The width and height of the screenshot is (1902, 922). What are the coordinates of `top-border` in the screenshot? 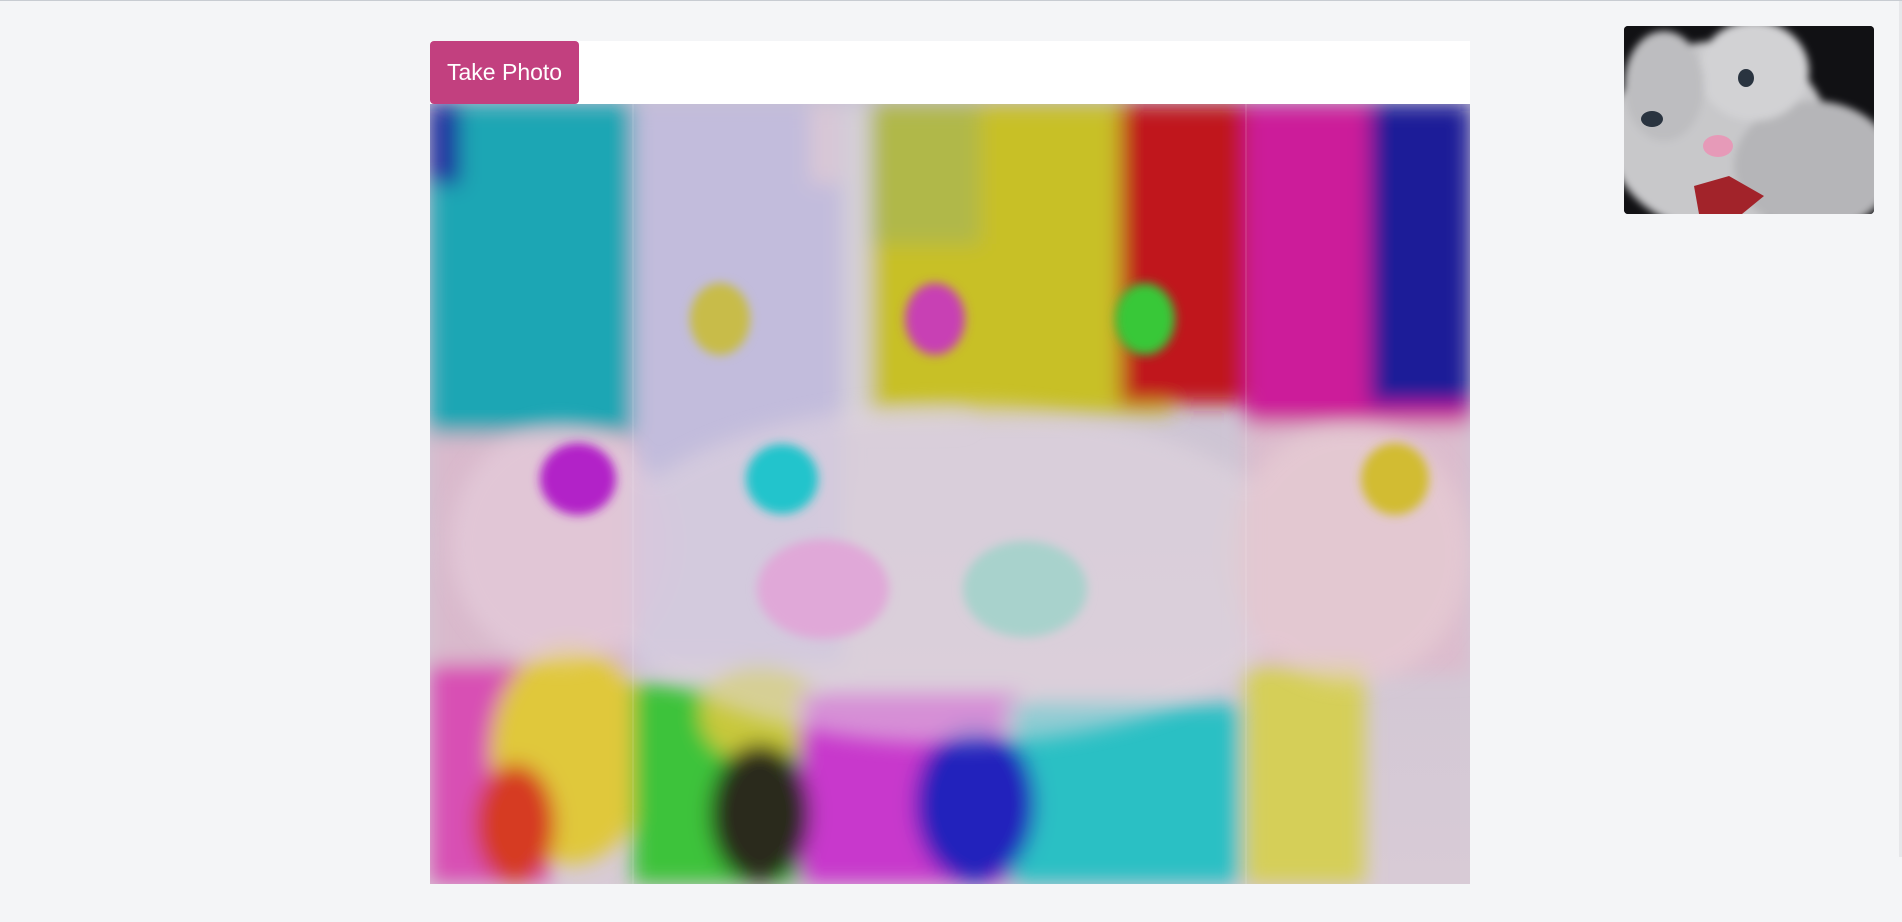 It's located at (951, 0).